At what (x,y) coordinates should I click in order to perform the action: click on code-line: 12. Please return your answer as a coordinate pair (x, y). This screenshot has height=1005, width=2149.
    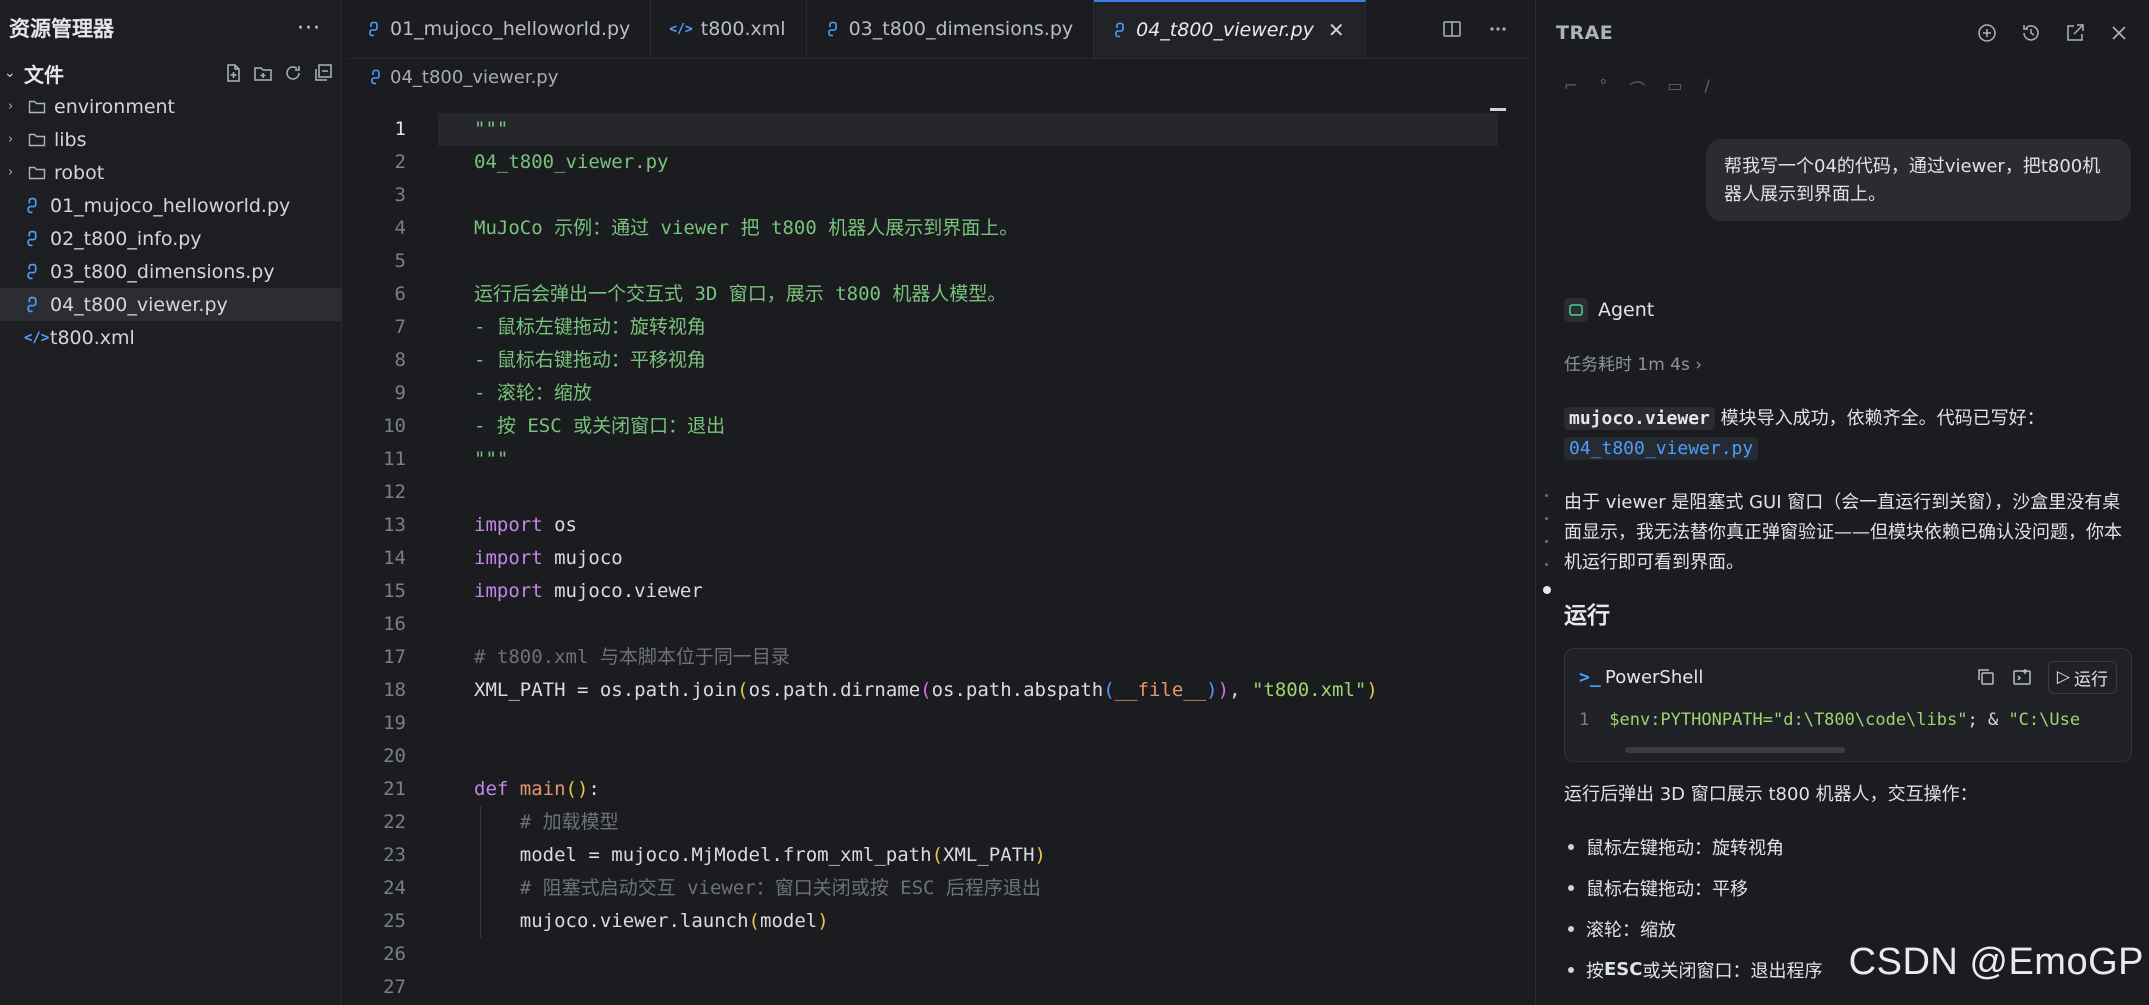
    Looking at the image, I should click on (938, 492).